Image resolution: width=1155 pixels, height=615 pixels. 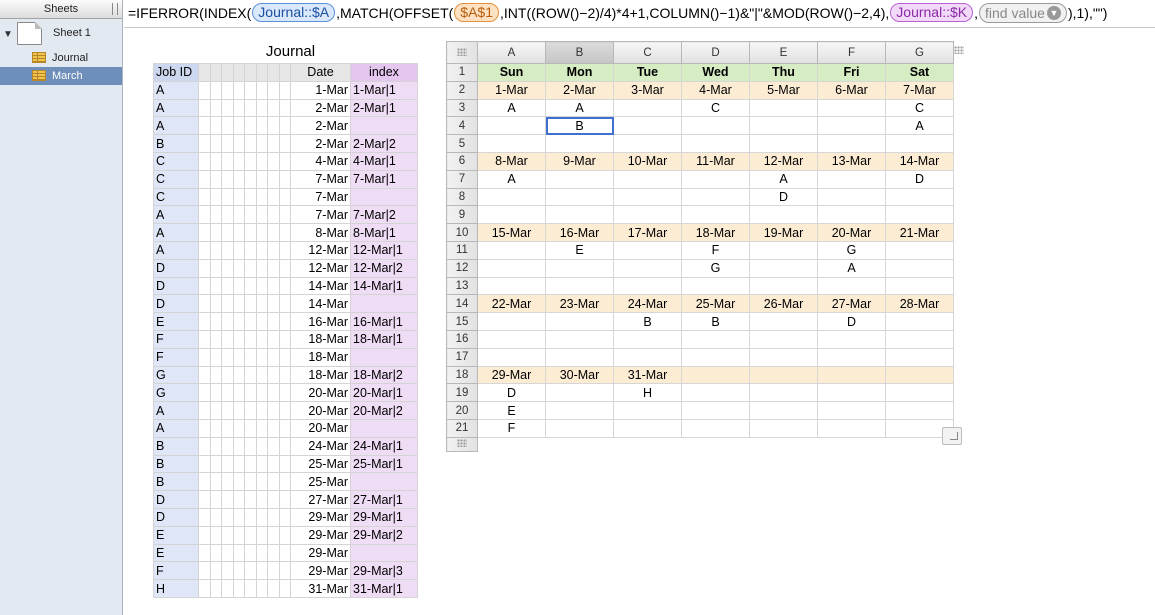 What do you see at coordinates (579, 52) in the screenshot?
I see `column-header-b: B` at bounding box center [579, 52].